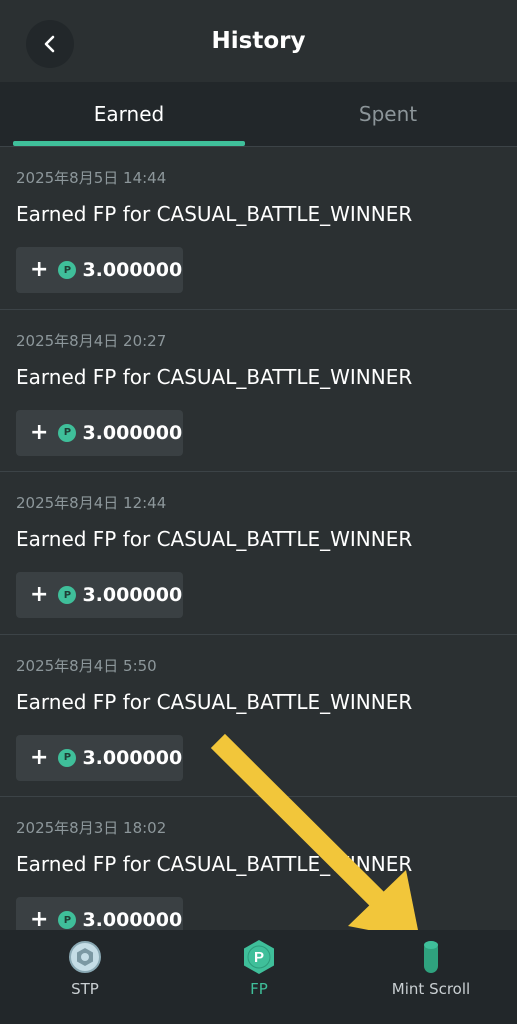 This screenshot has width=517, height=1024. I want to click on nav-stp: STP, so click(85, 977).